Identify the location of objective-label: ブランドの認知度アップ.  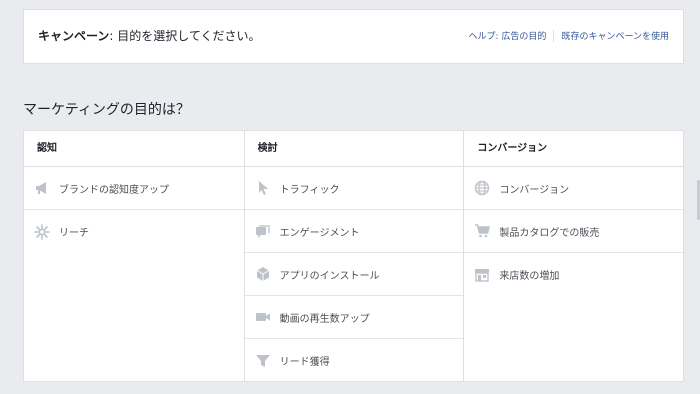
(114, 190).